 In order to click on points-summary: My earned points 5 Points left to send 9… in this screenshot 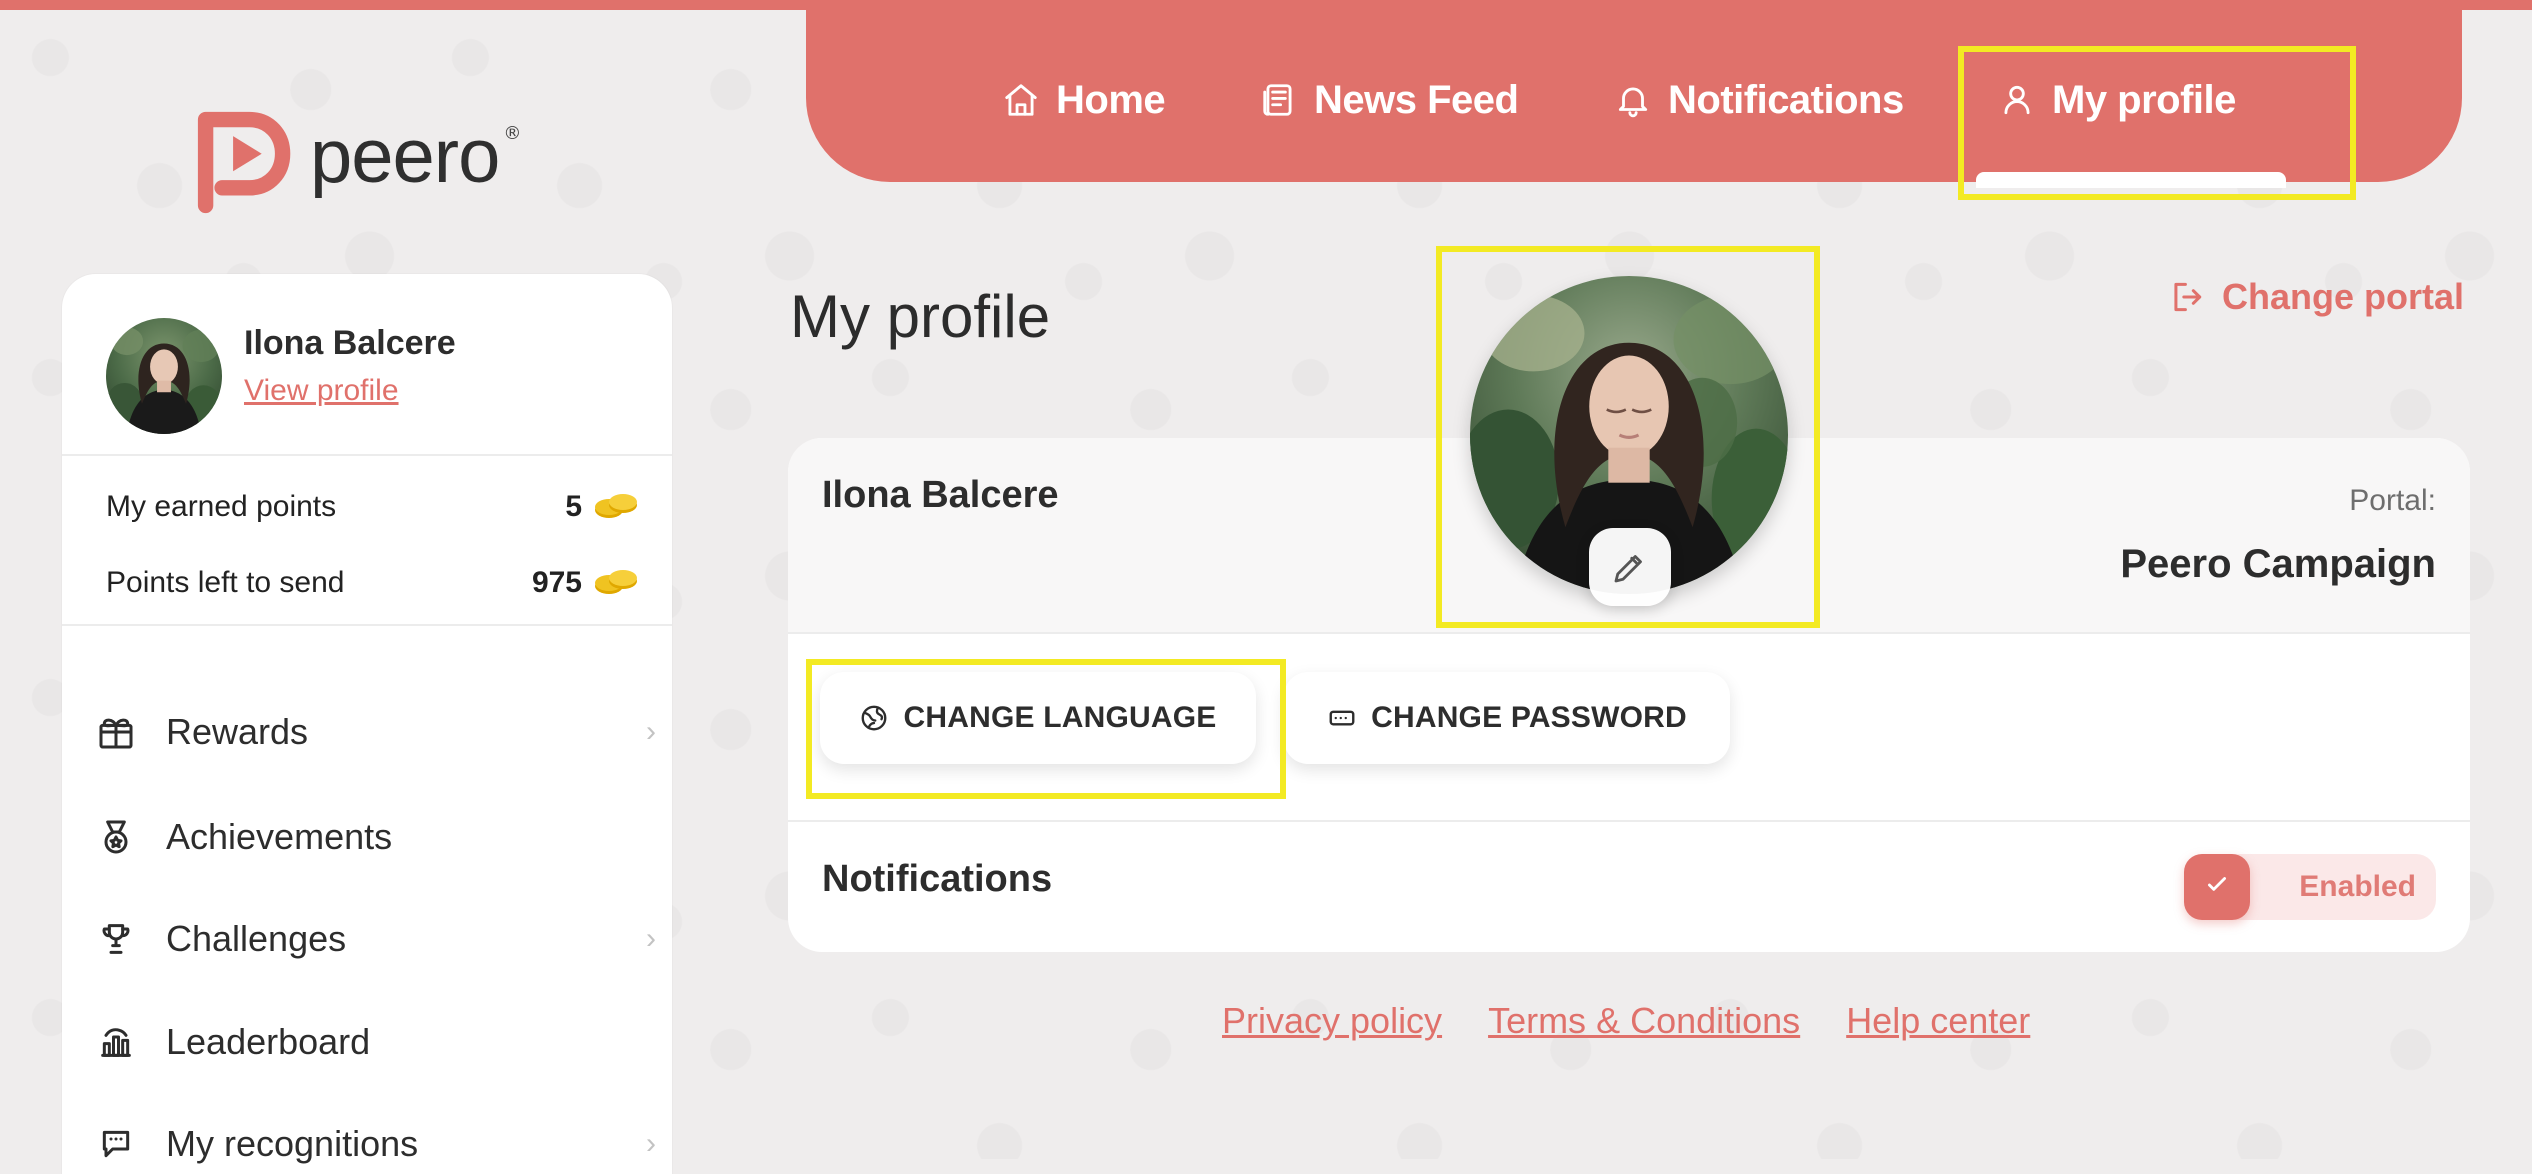, I will do `click(367, 540)`.